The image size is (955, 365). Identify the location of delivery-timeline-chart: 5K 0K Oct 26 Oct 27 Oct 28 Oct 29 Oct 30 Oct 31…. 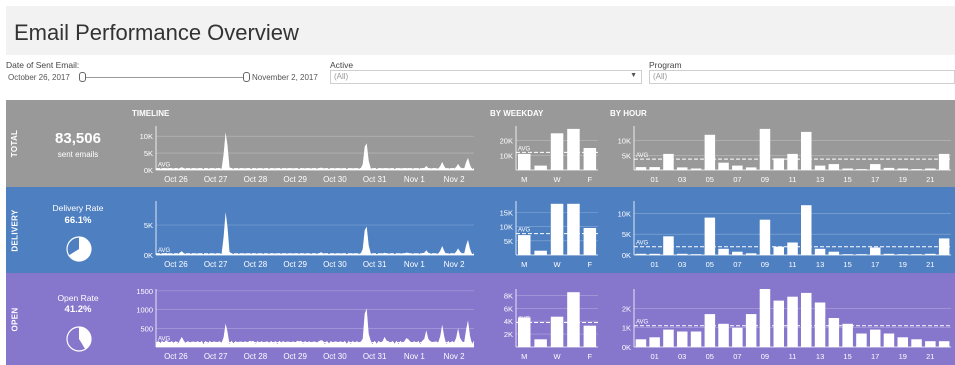
(309, 235).